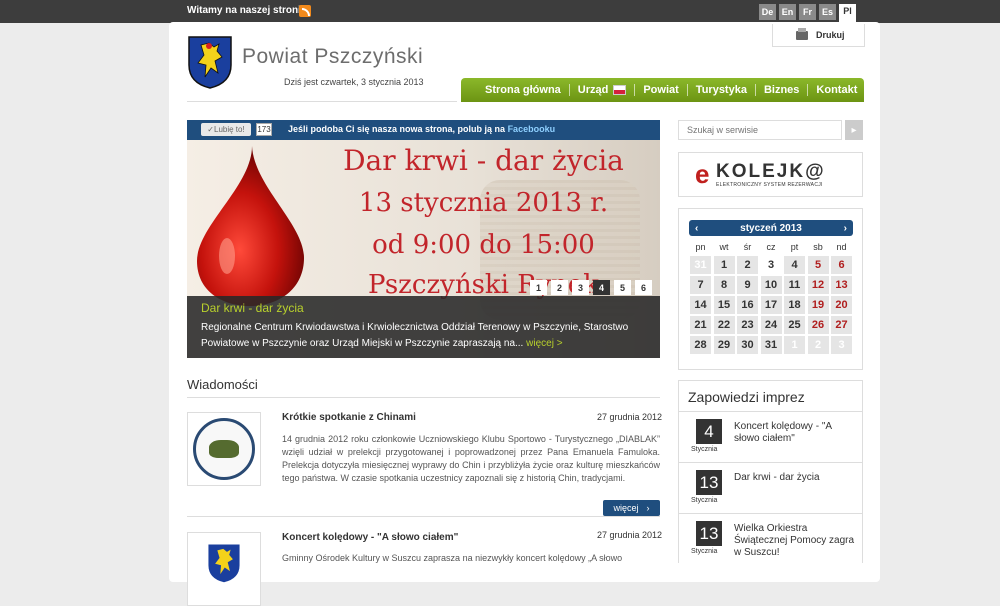 Image resolution: width=1000 pixels, height=606 pixels. What do you see at coordinates (794, 305) in the screenshot?
I see `calendar-day: 18` at bounding box center [794, 305].